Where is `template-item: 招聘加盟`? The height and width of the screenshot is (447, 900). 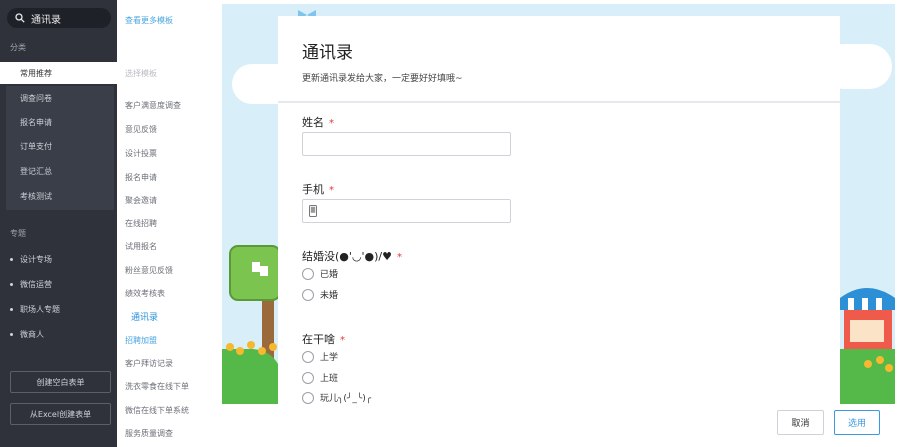
template-item: 招聘加盟 is located at coordinates (141, 340).